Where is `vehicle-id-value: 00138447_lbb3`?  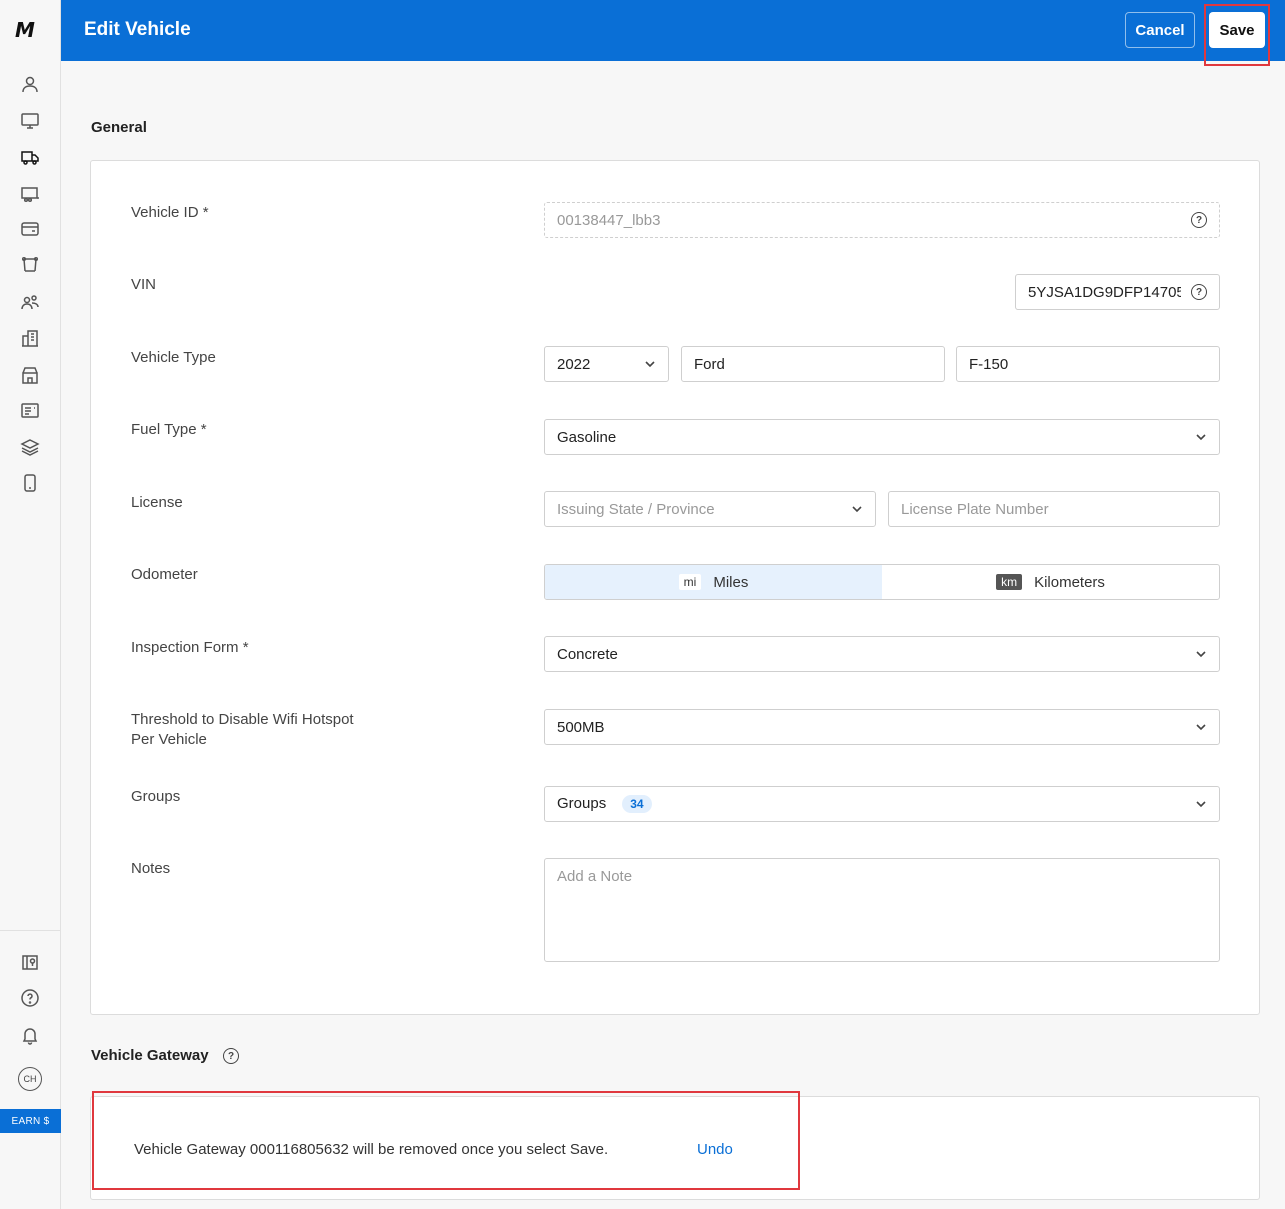
vehicle-id-value: 00138447_lbb3 is located at coordinates (609, 220).